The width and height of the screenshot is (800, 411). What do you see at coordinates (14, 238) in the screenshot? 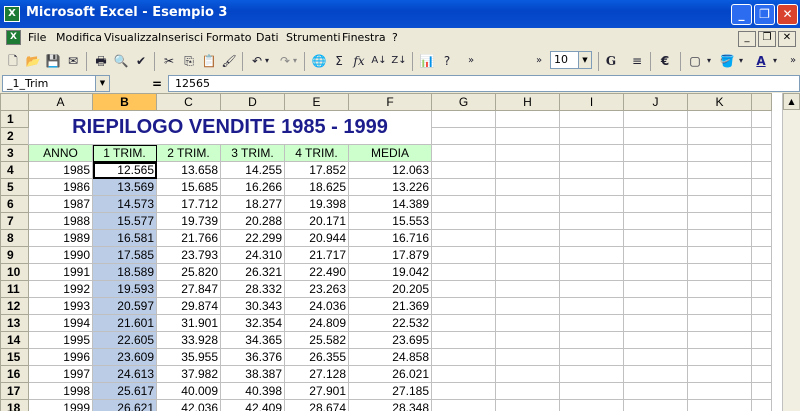
I see `row-header: 8` at bounding box center [14, 238].